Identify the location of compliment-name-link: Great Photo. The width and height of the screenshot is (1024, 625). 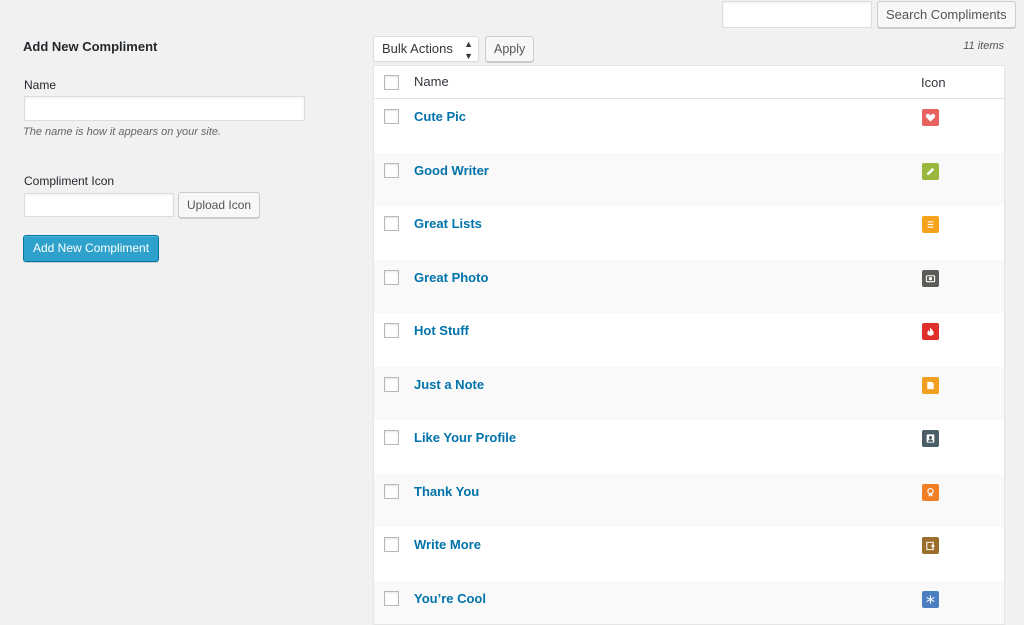
(451, 277).